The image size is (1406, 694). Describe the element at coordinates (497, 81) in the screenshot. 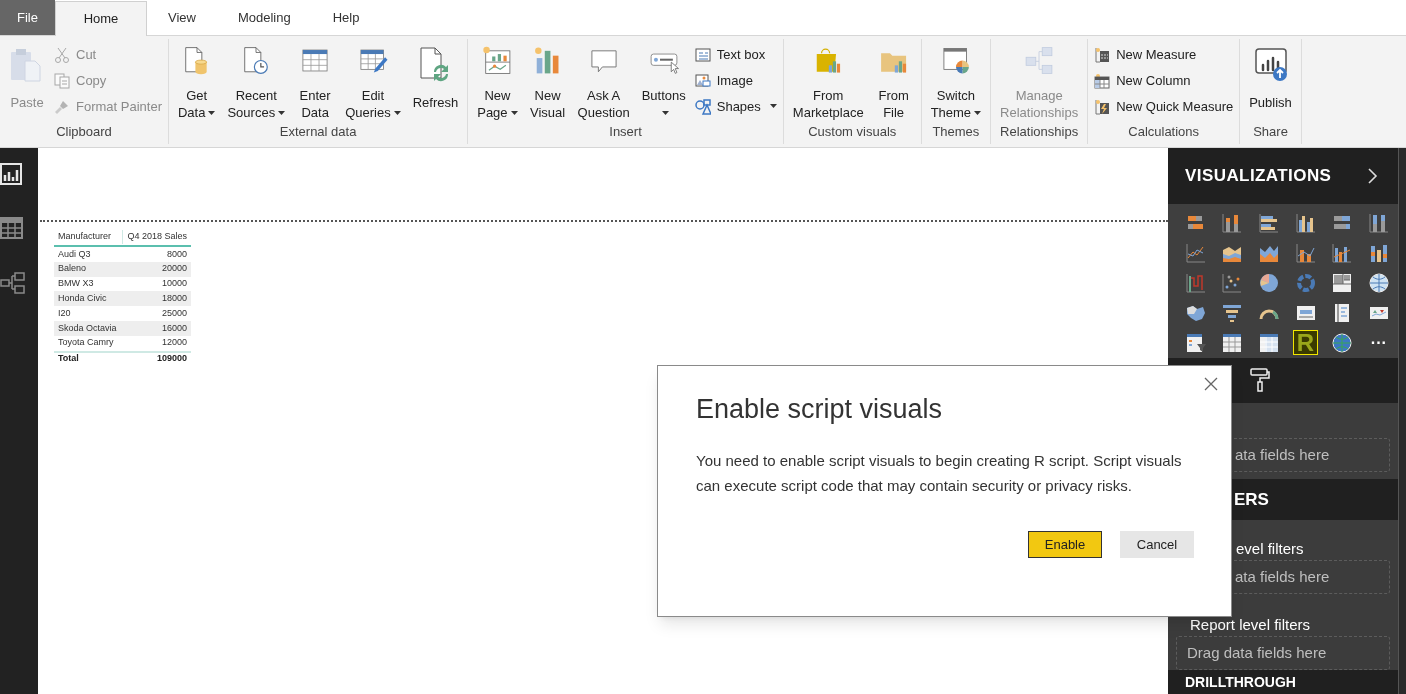

I see `ribbon-button: New Page` at that location.